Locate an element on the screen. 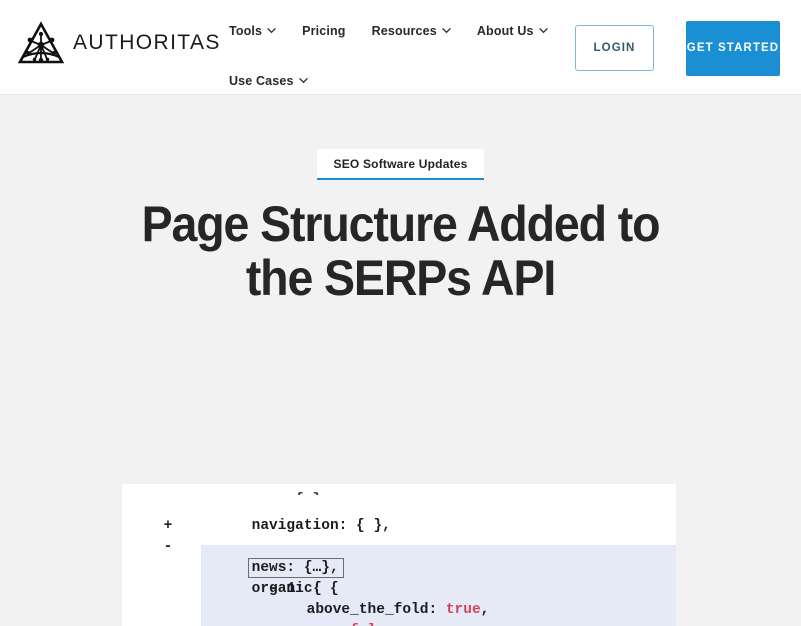  nav-item-about-us: About Us is located at coordinates (512, 31).